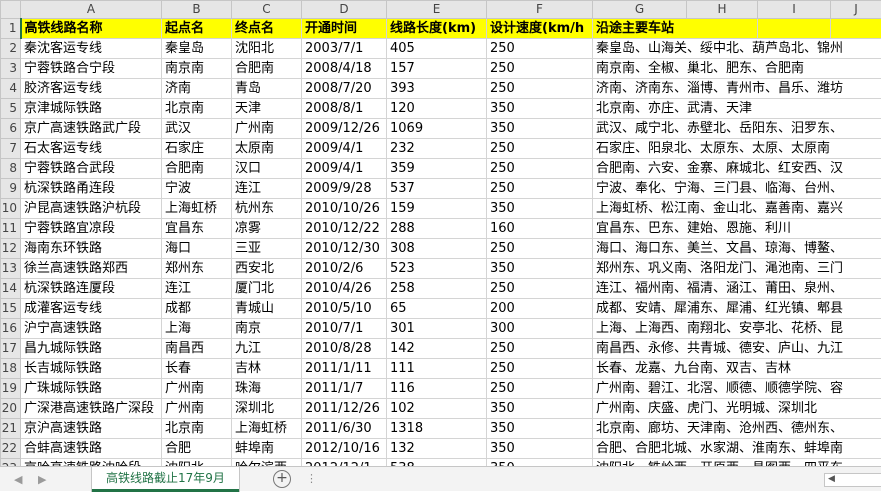 The image size is (881, 492). I want to click on row-number: 11, so click(11, 229).